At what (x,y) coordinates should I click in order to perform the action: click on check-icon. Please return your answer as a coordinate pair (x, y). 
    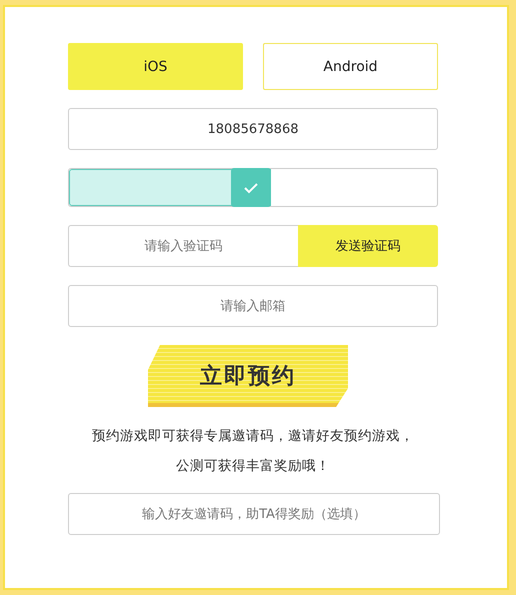
    Looking at the image, I should click on (251, 188).